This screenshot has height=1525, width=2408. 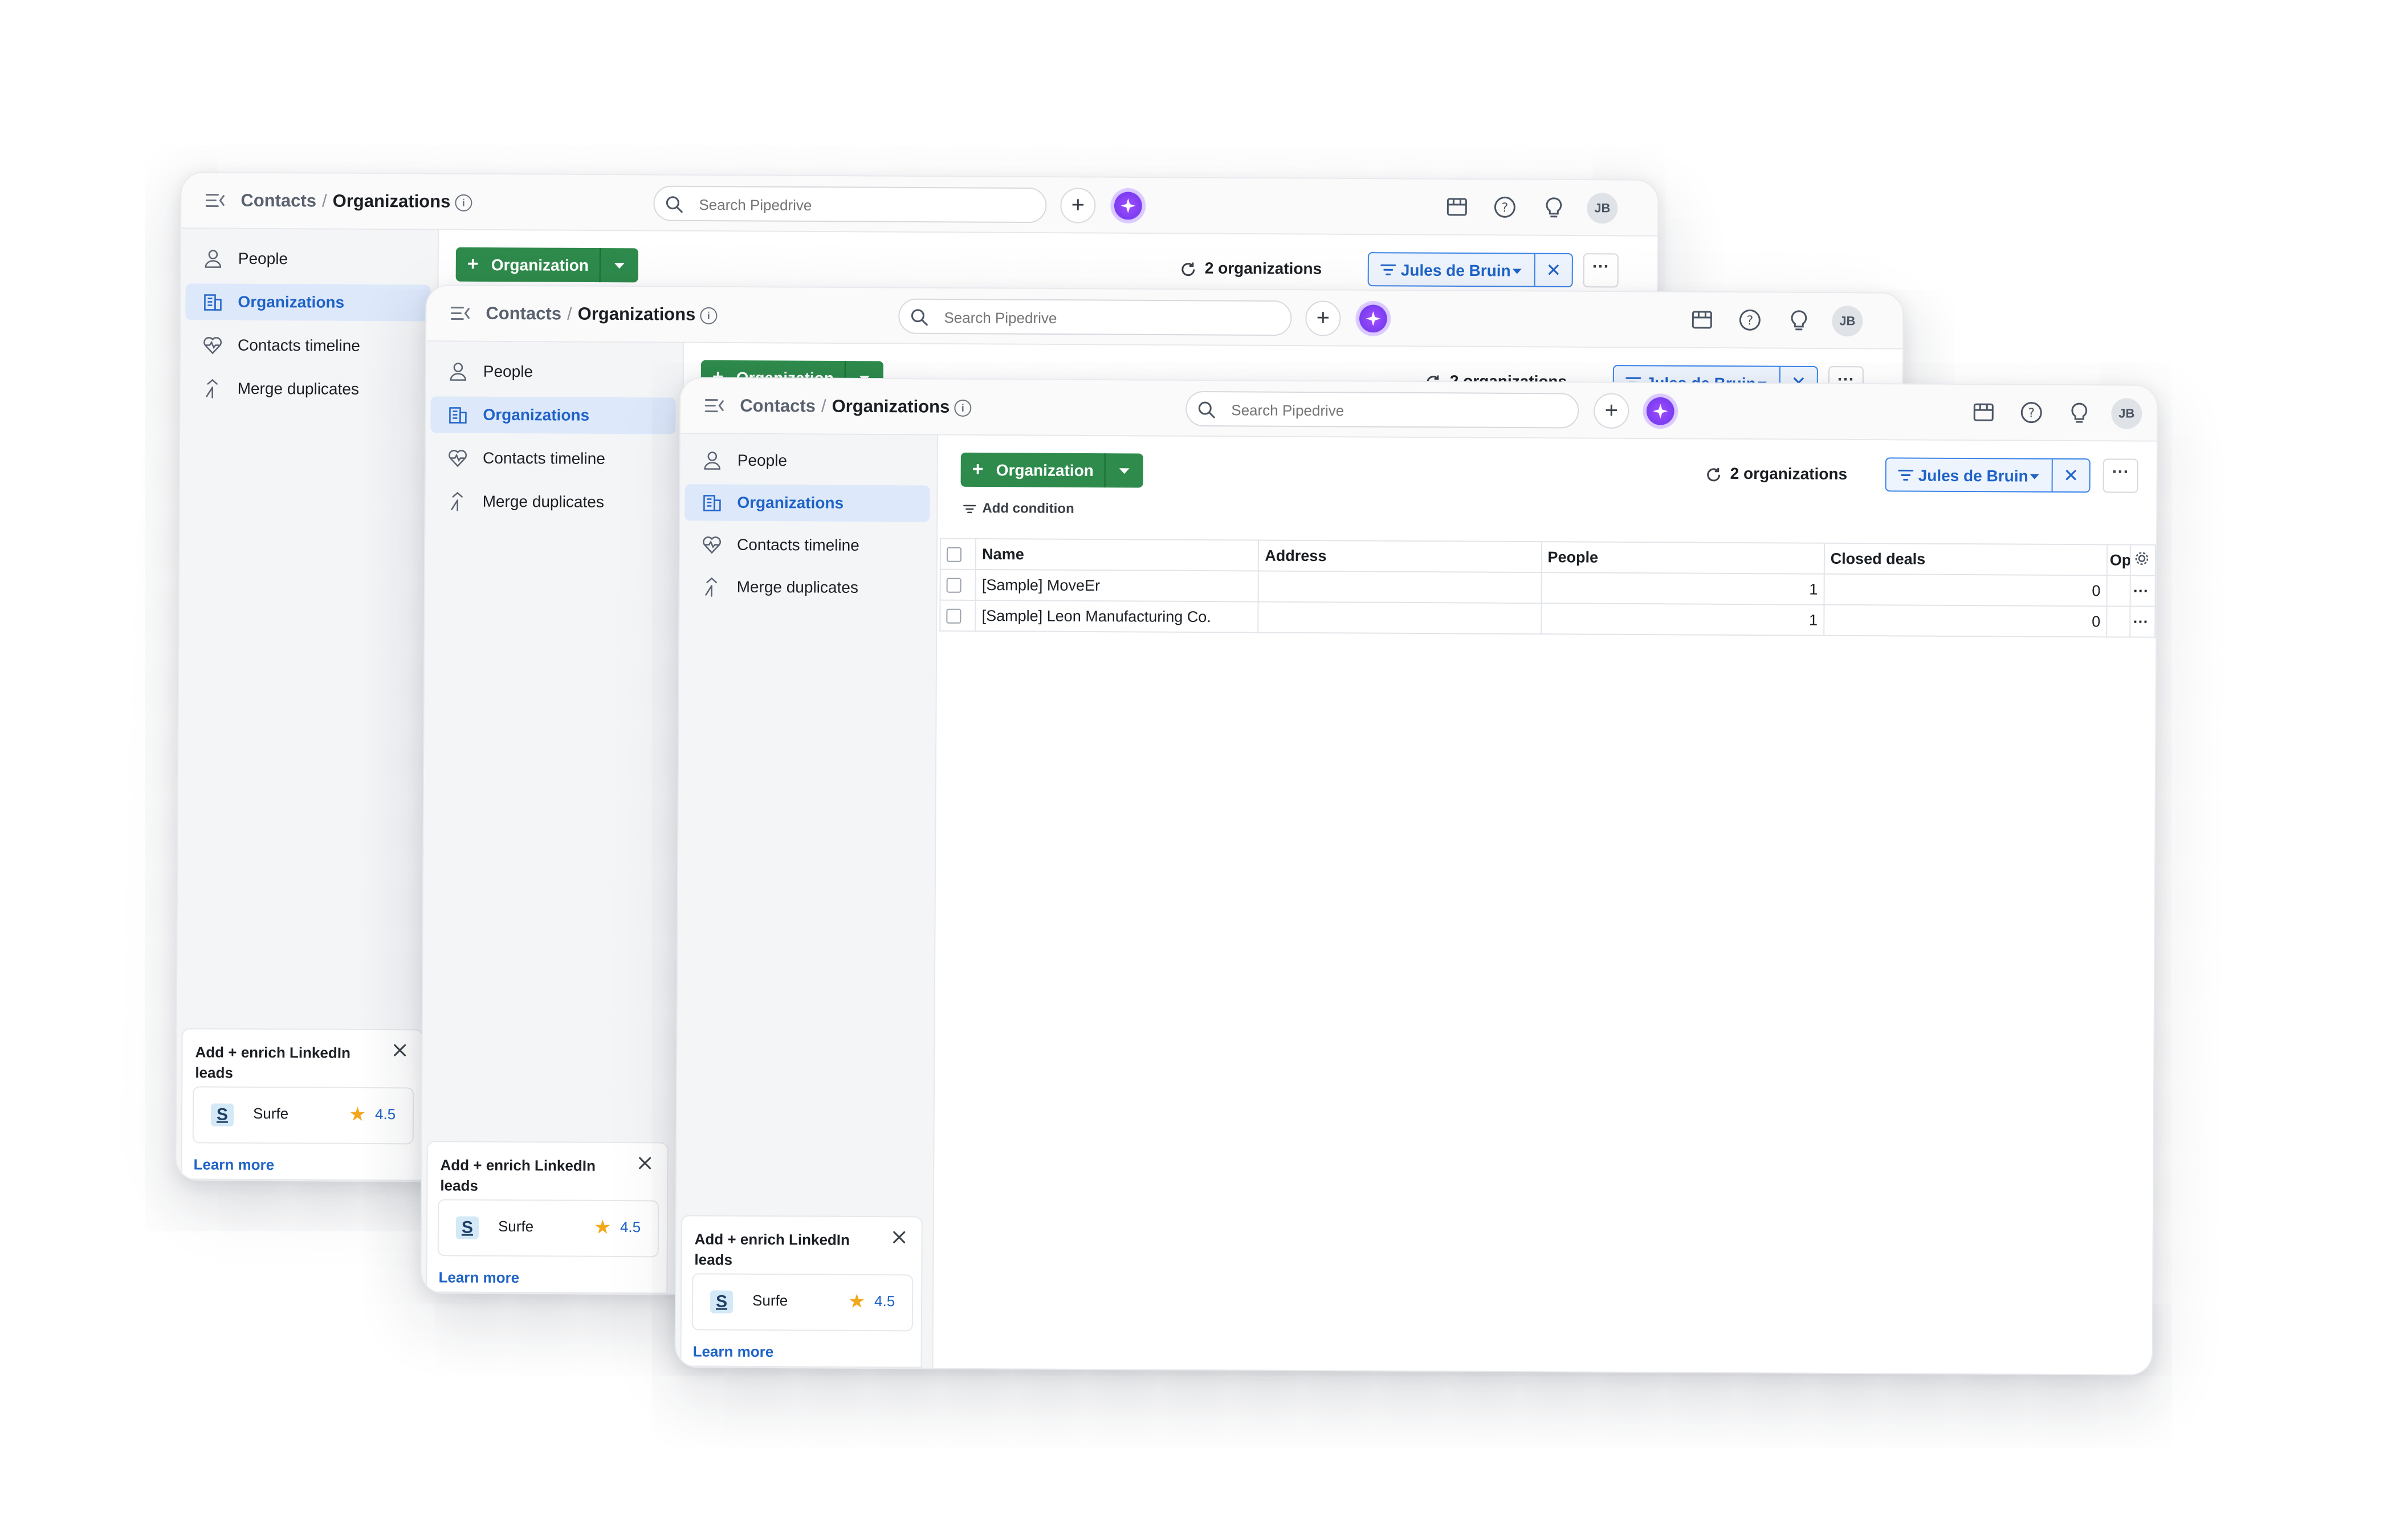 What do you see at coordinates (954, 555) in the screenshot?
I see `select-all-checkbox` at bounding box center [954, 555].